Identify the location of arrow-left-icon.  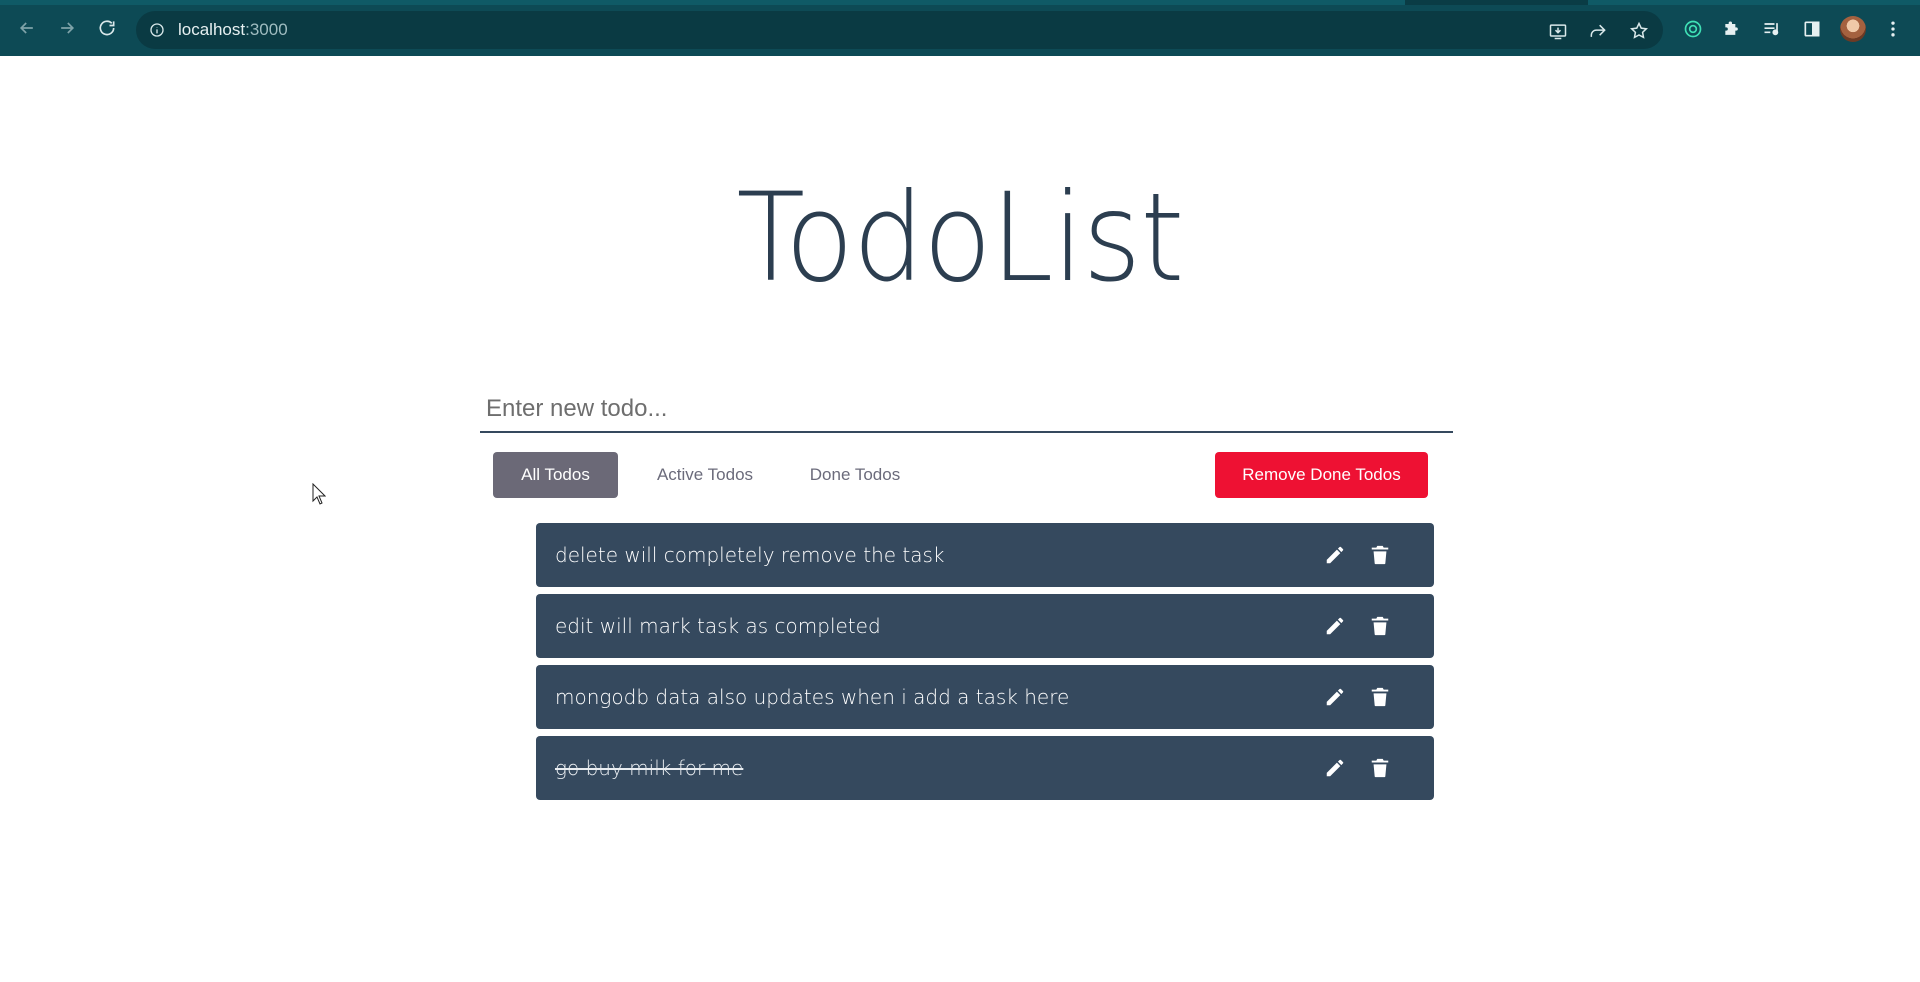
(26, 28).